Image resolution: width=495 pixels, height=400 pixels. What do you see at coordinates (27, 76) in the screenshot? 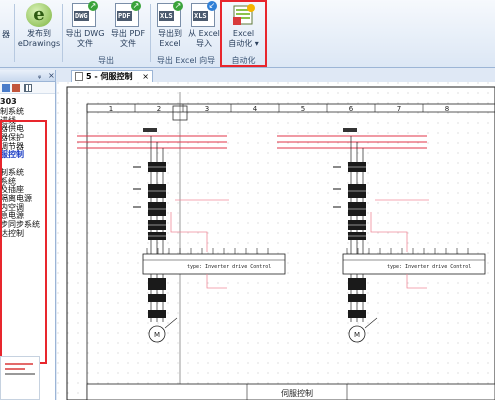
I see `panel-header: ᵩ ×` at bounding box center [27, 76].